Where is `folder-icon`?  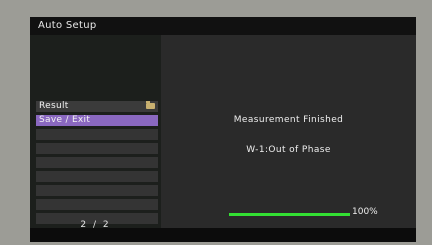 folder-icon is located at coordinates (150, 105).